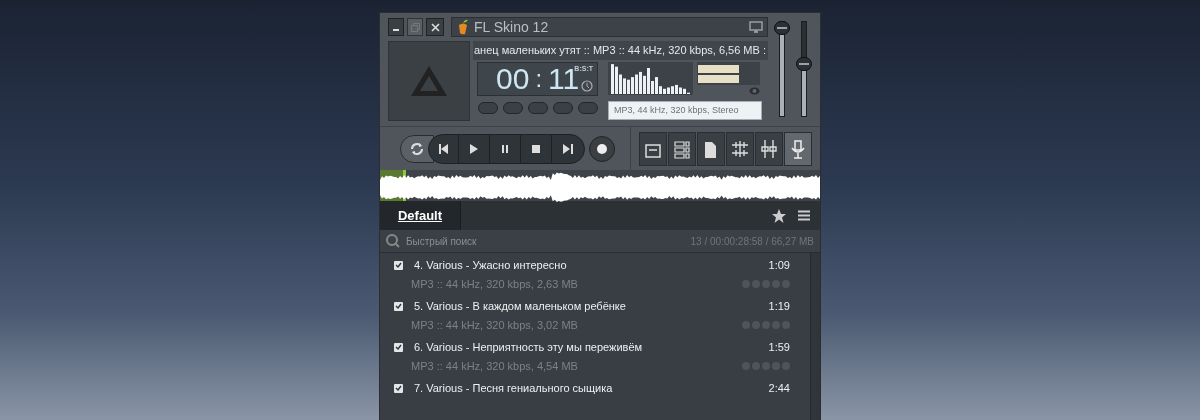  I want to click on play-icon, so click(474, 148).